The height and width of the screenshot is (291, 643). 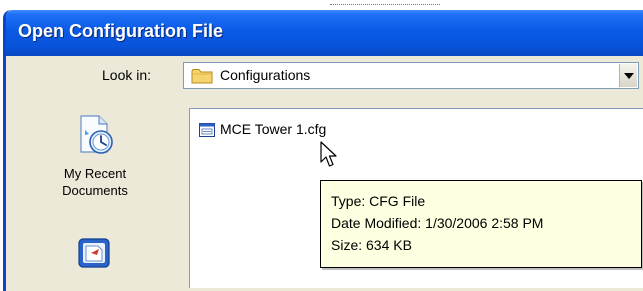 I want to click on places-item-recent: My Recent Documents, so click(x=95, y=174).